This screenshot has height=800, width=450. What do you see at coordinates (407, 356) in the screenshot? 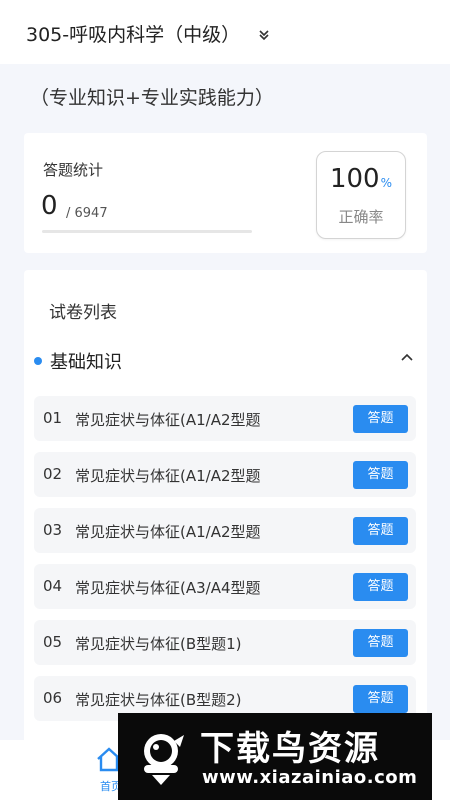
I see `chevron-up-icon` at bounding box center [407, 356].